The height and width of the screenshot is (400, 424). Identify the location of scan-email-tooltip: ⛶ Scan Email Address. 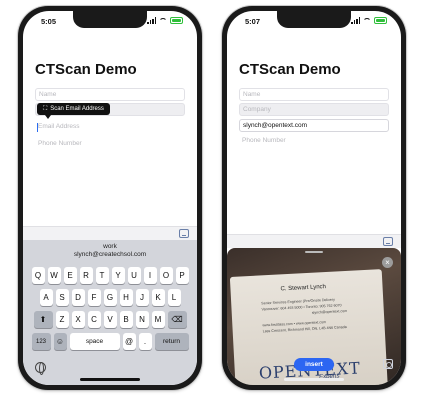
(73, 111).